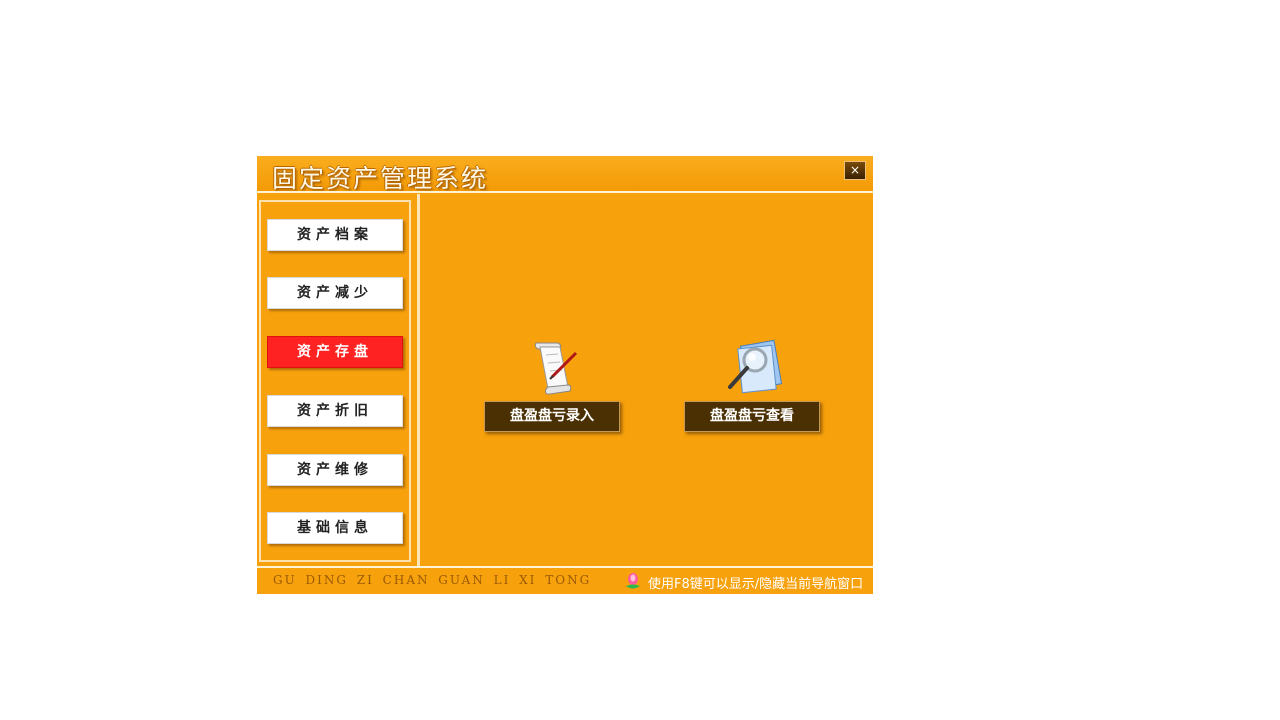 The image size is (1280, 720). What do you see at coordinates (556, 368) in the screenshot?
I see `scroll-pen-icon` at bounding box center [556, 368].